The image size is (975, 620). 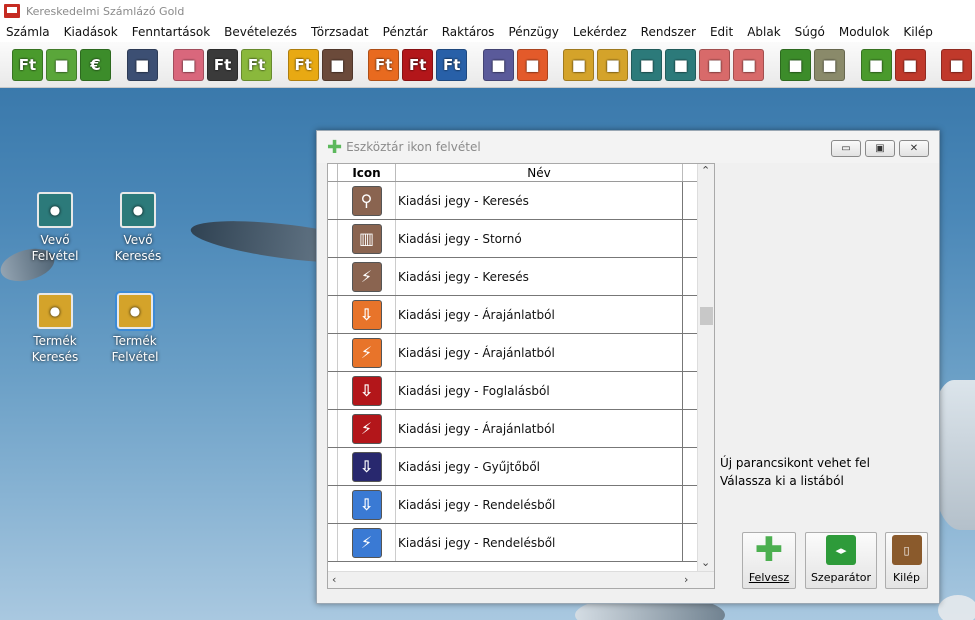 I want to click on menu-item: Pénzügy, so click(x=533, y=32).